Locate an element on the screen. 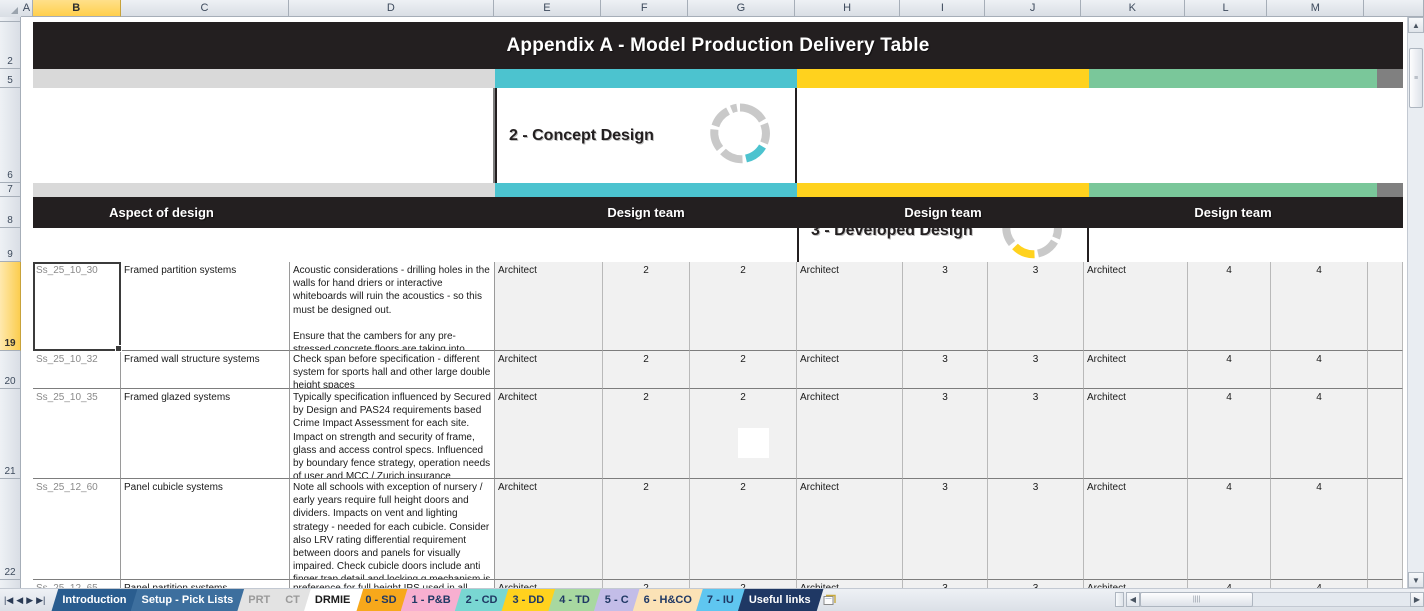  column-header-g: G is located at coordinates (741, 8).